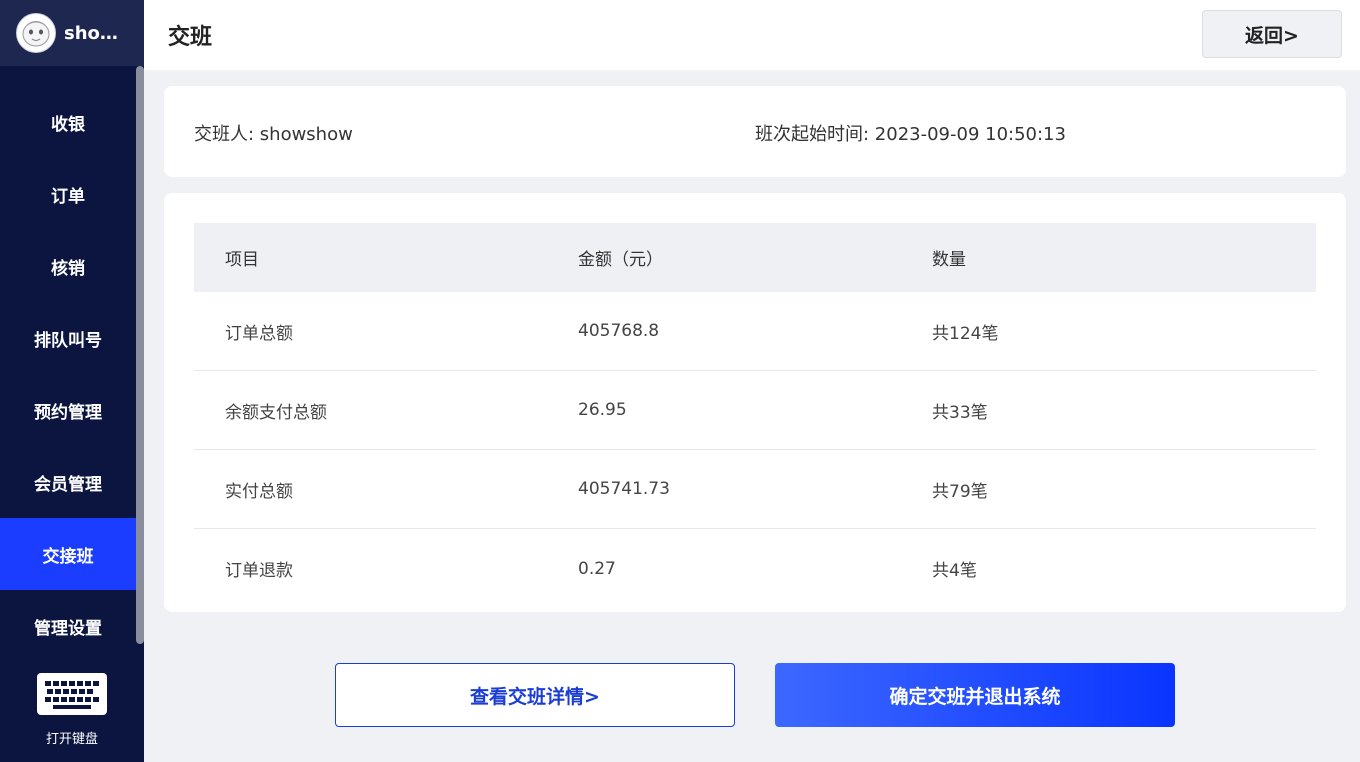 The height and width of the screenshot is (762, 1360). What do you see at coordinates (68, 554) in the screenshot?
I see `sidebar-item-shift-handover: 交接班` at bounding box center [68, 554].